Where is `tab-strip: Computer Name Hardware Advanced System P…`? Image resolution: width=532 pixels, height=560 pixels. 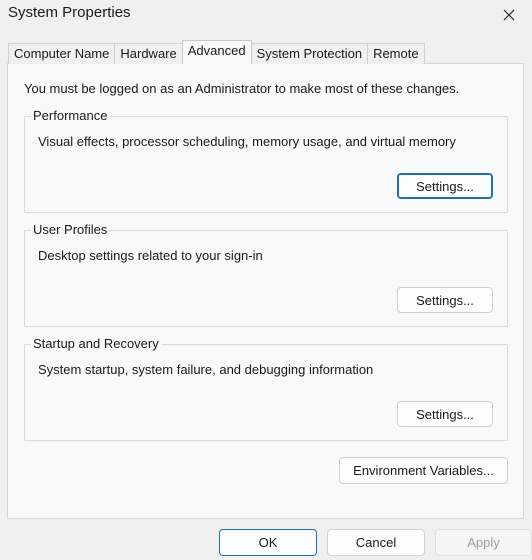
tab-strip: Computer Name Hardware Advanced System P… is located at coordinates (216, 52).